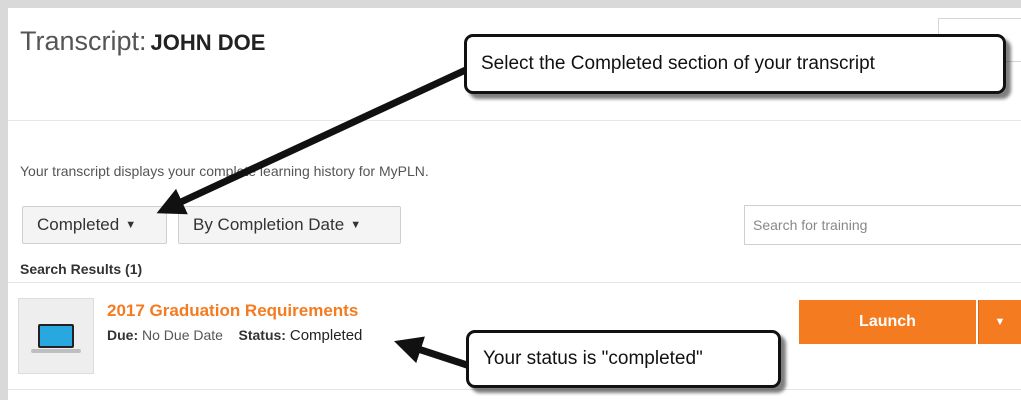 The width and height of the screenshot is (1021, 400). I want to click on laptop-icon, so click(56, 338).